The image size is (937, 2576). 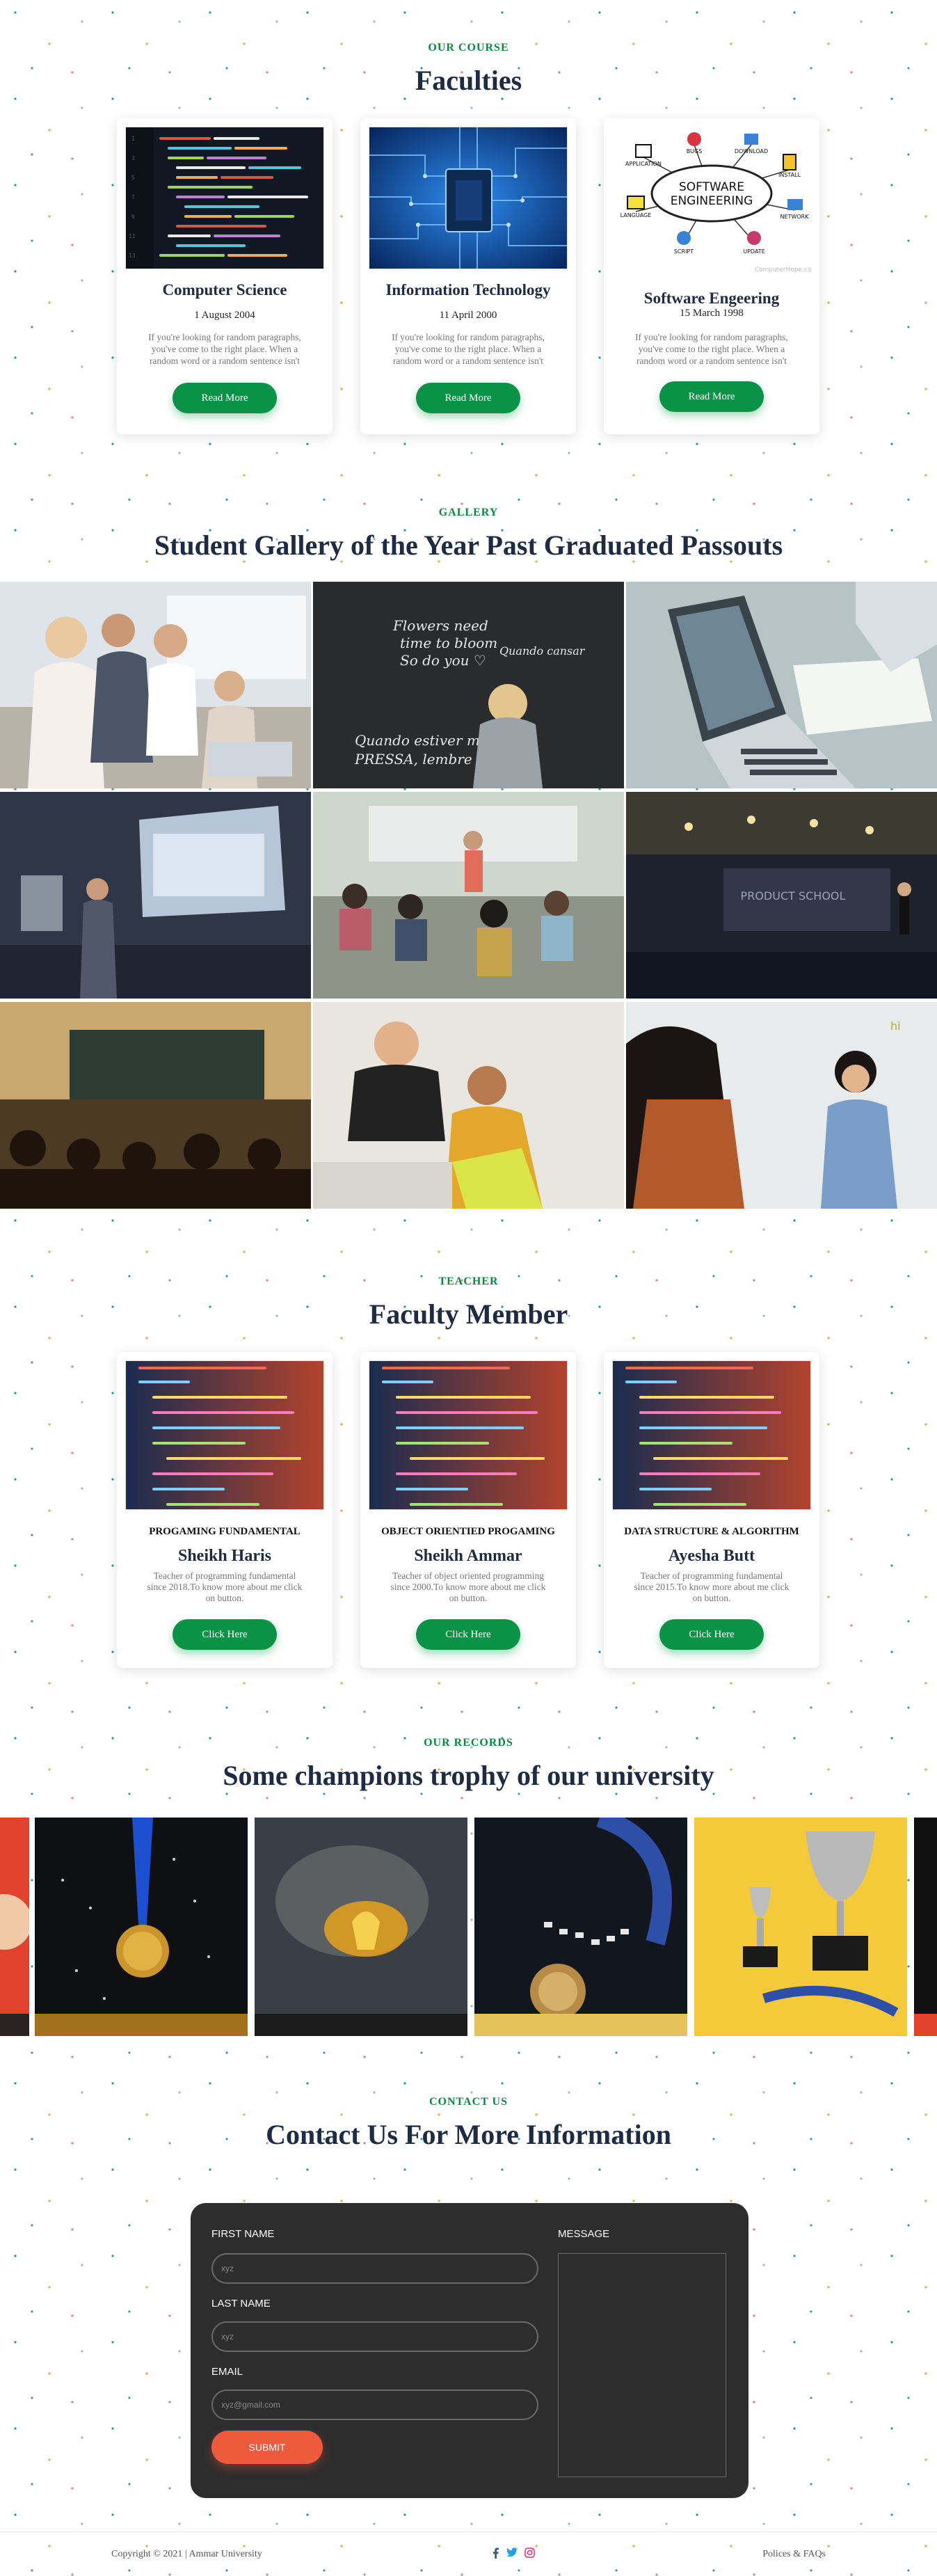 I want to click on stage-sign: PRODUCT SCHOOL, so click(x=793, y=896).